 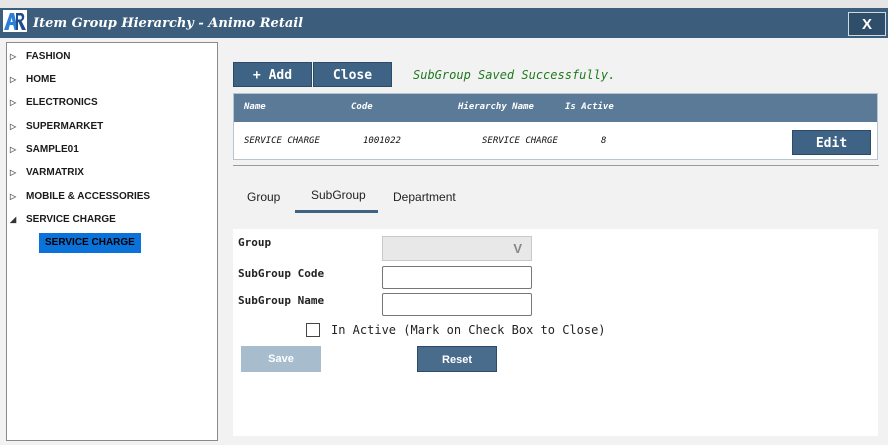 I want to click on tab-department: Department, so click(x=424, y=197).